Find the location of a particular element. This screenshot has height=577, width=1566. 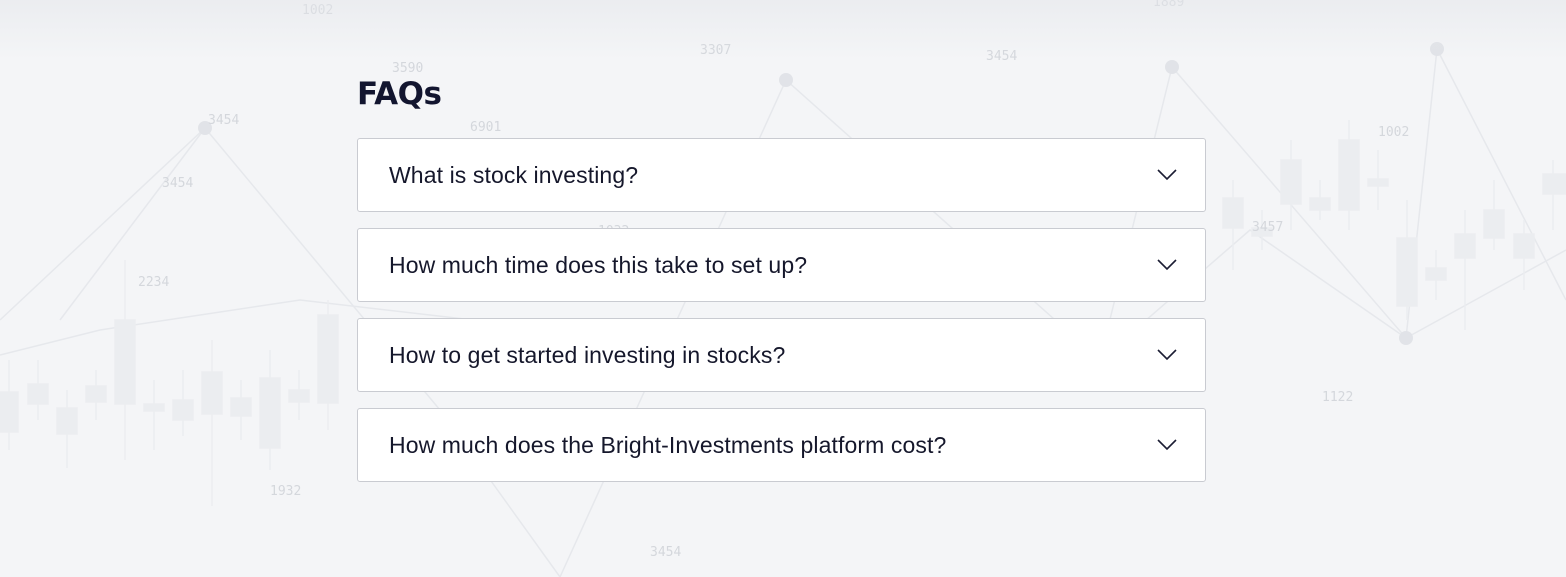

bg-number: 1122 is located at coordinates (1337, 397).